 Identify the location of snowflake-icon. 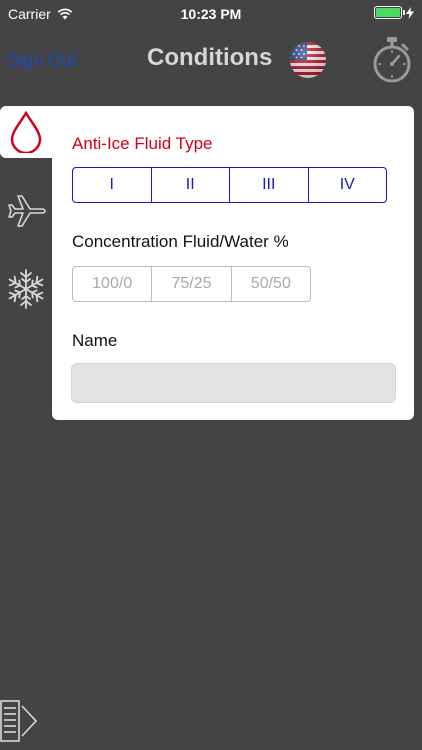
(26, 289).